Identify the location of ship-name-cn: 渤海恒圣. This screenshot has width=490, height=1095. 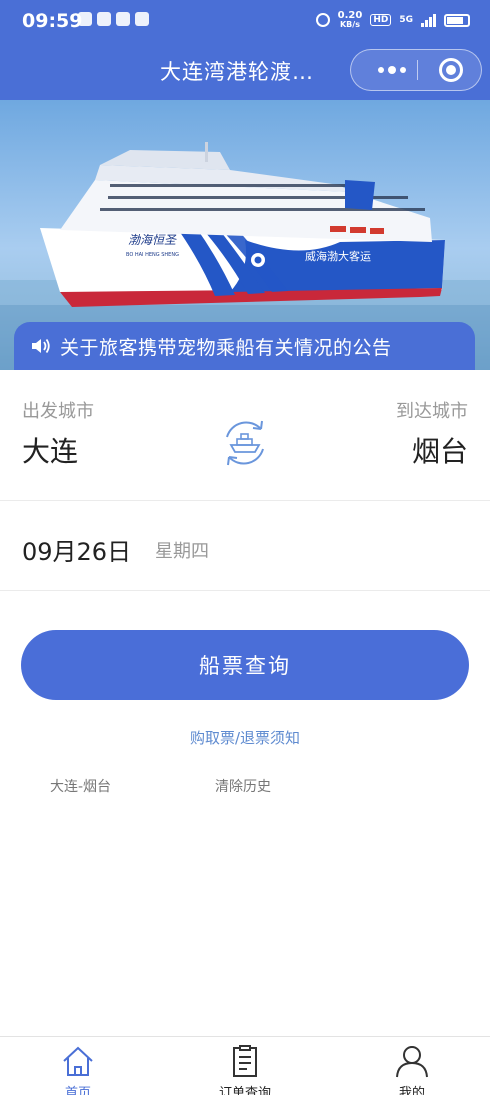
(152, 240).